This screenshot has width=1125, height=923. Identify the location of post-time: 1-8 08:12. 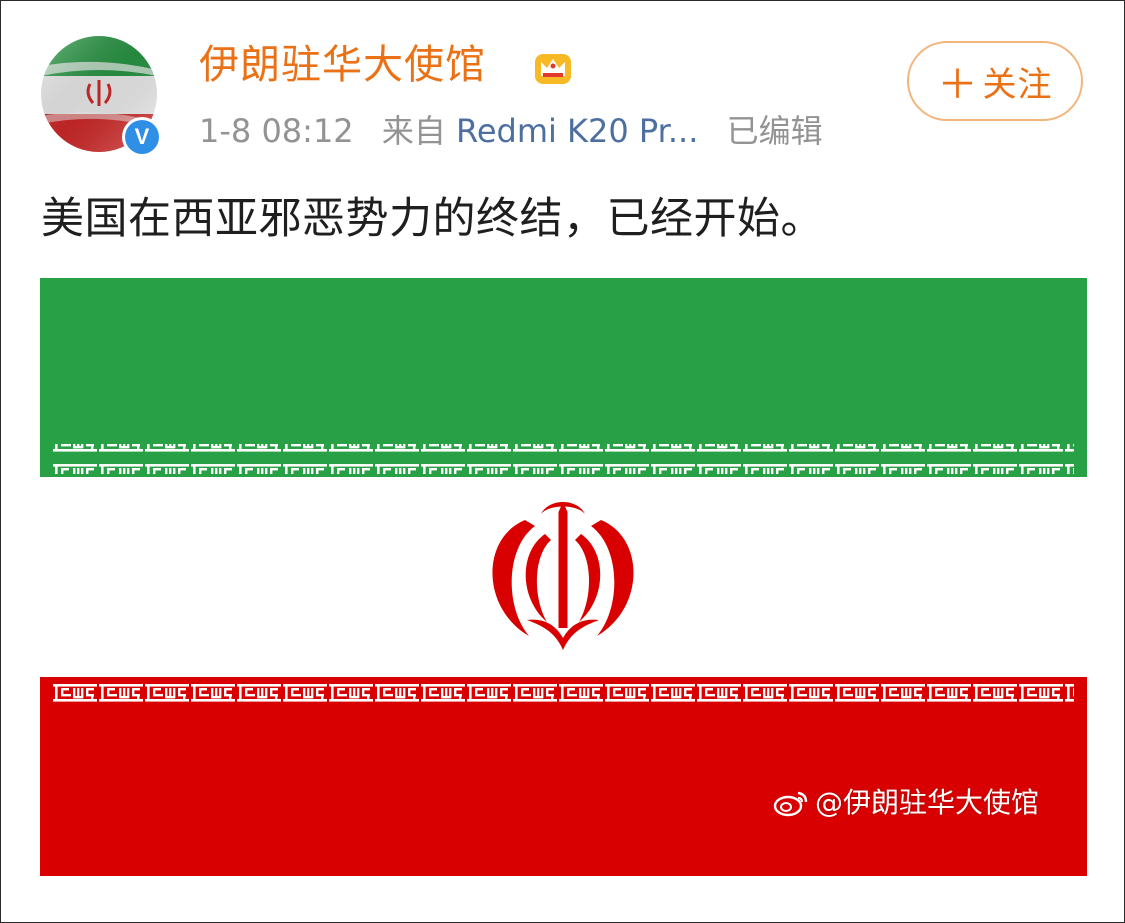
(276, 131).